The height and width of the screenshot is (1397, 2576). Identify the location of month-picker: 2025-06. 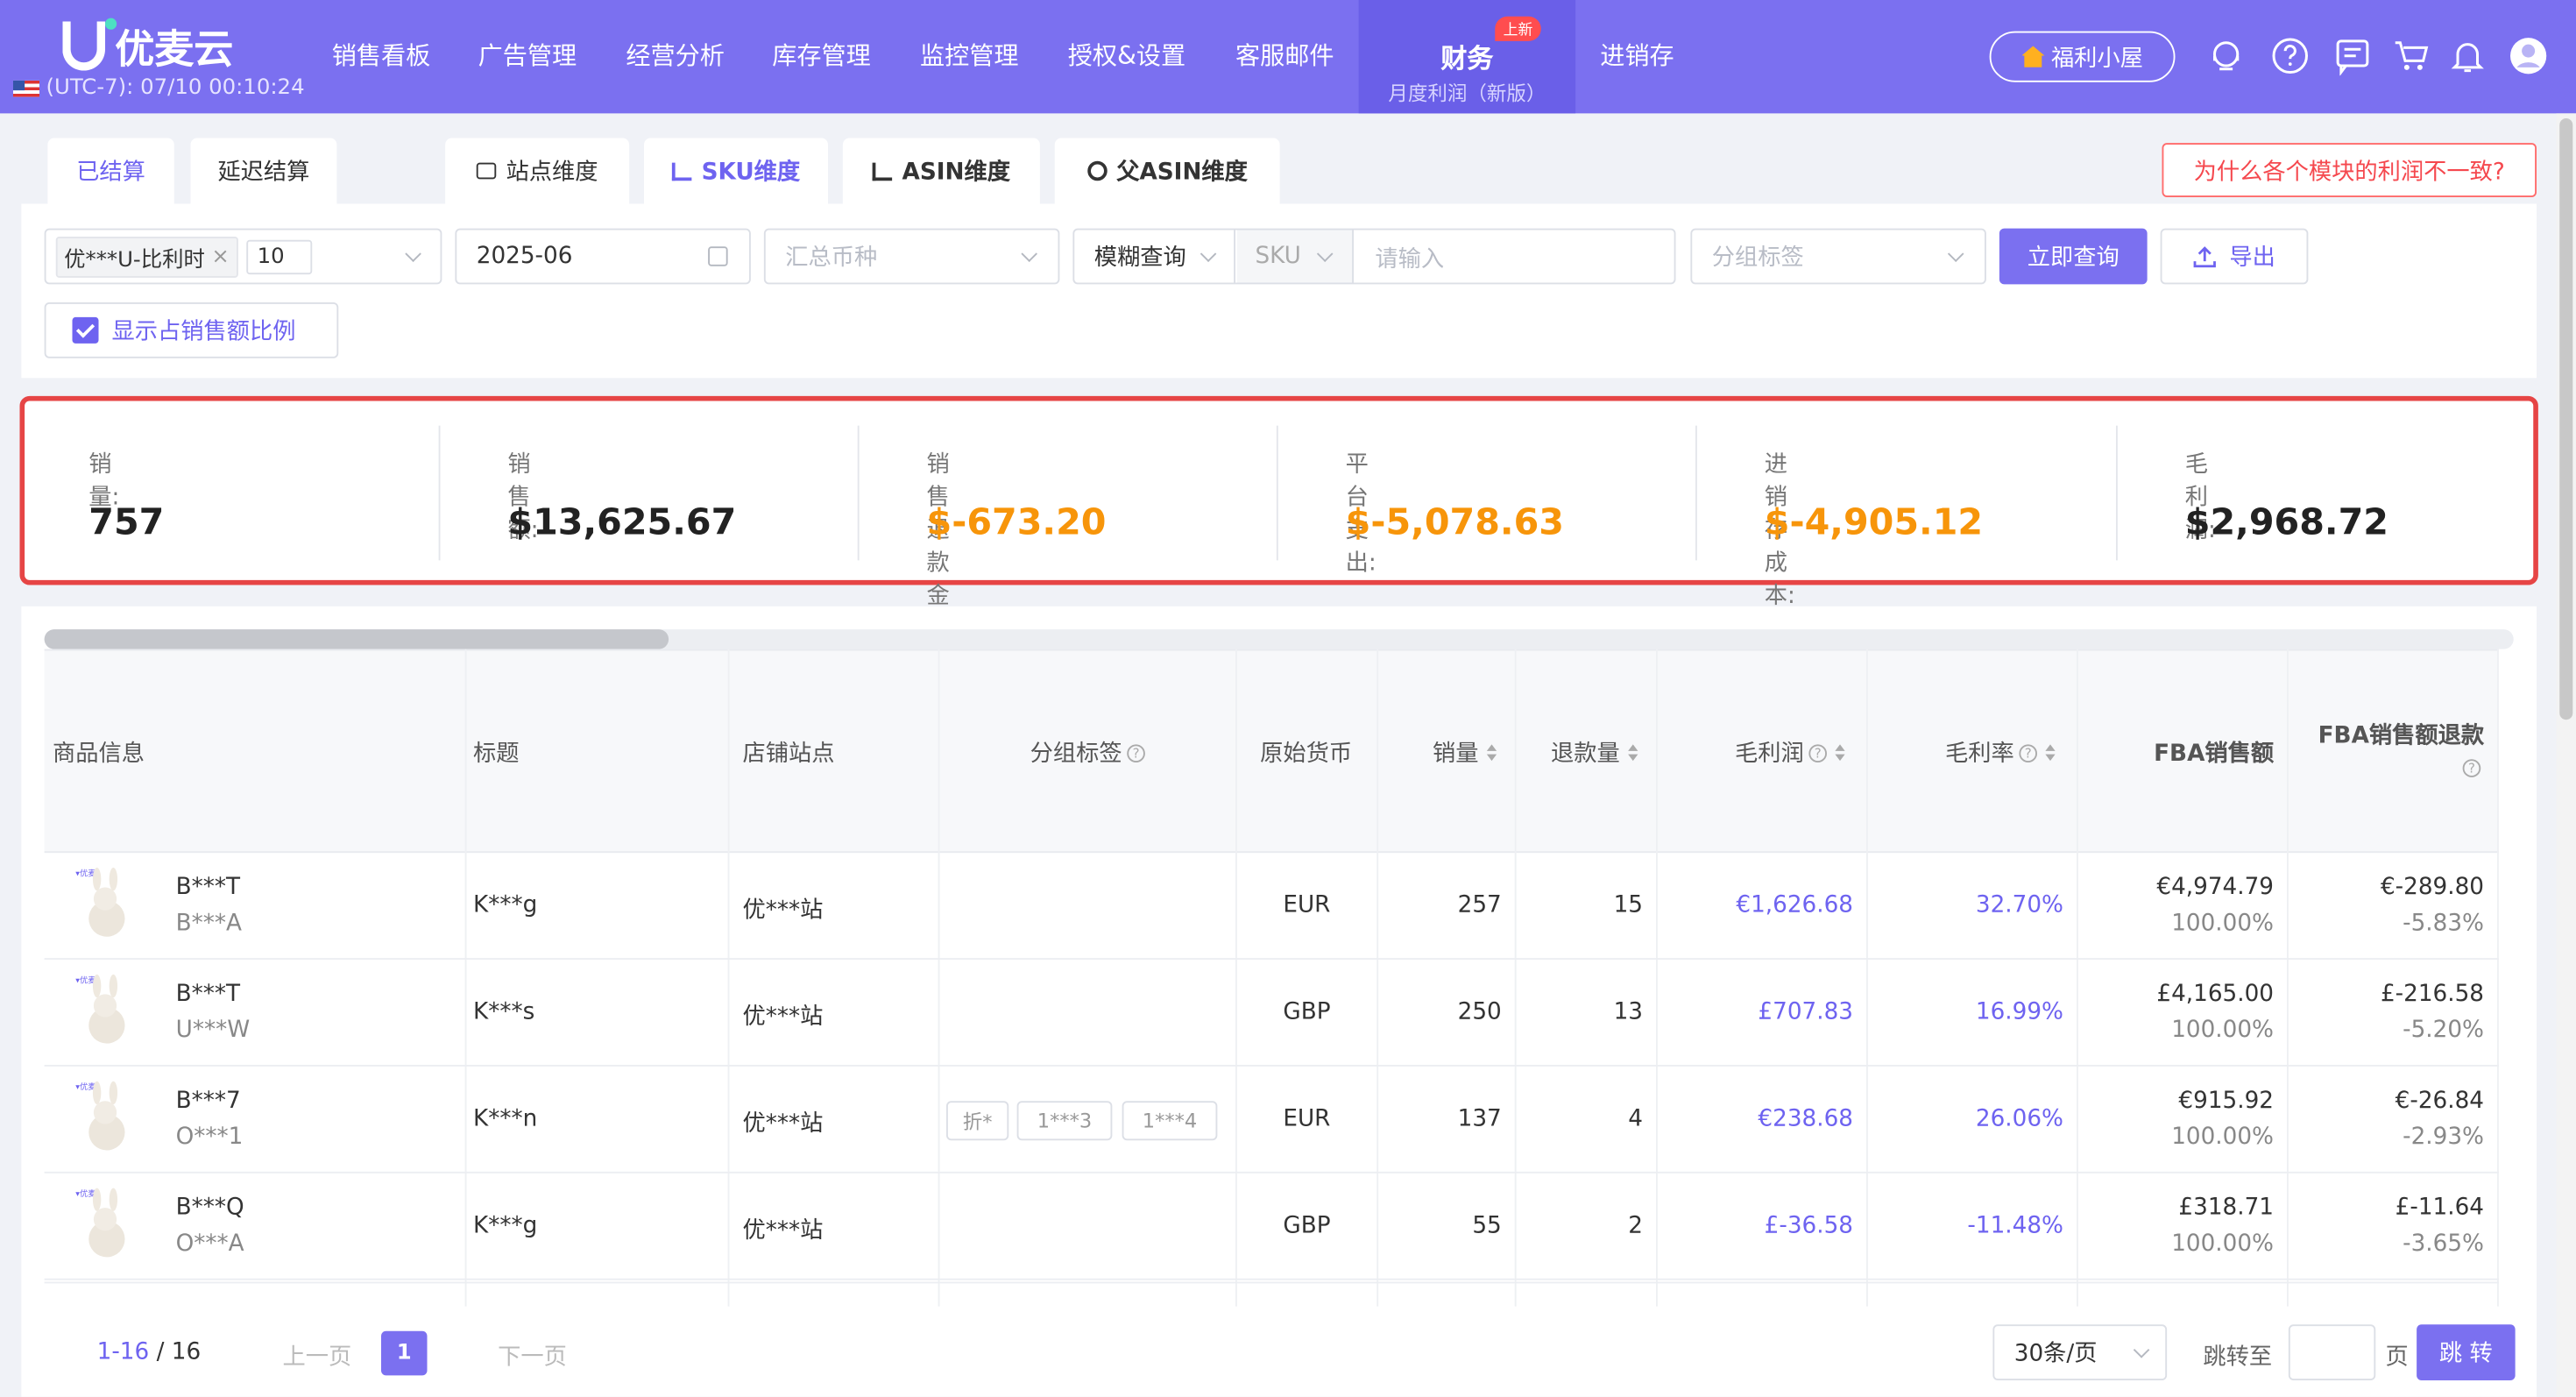
(603, 256).